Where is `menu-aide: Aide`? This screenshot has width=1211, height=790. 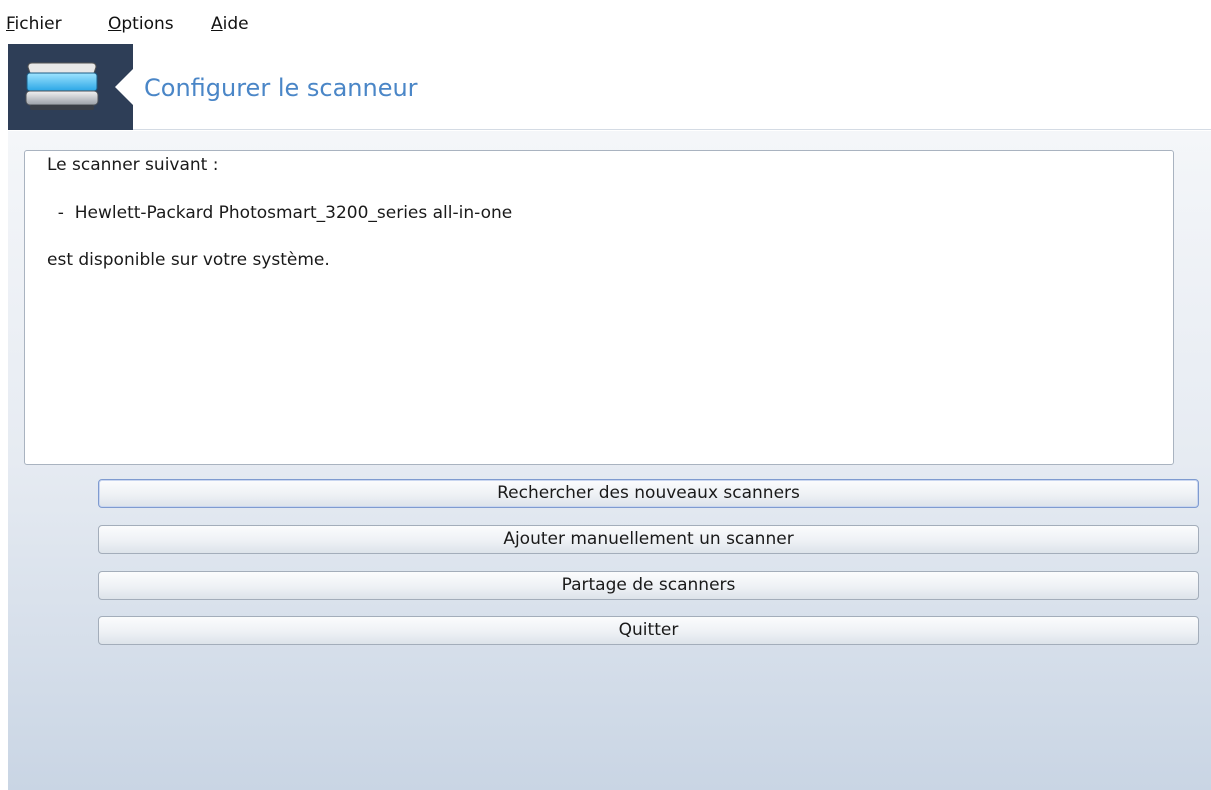
menu-aide: Aide is located at coordinates (230, 24).